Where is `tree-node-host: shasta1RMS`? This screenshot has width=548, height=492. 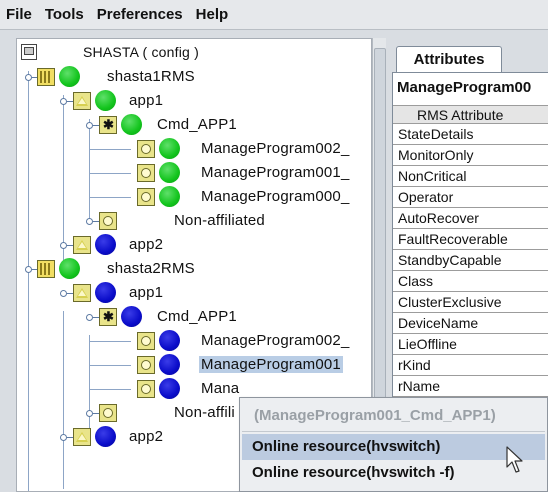
tree-node-host: shasta1RMS is located at coordinates (194, 77).